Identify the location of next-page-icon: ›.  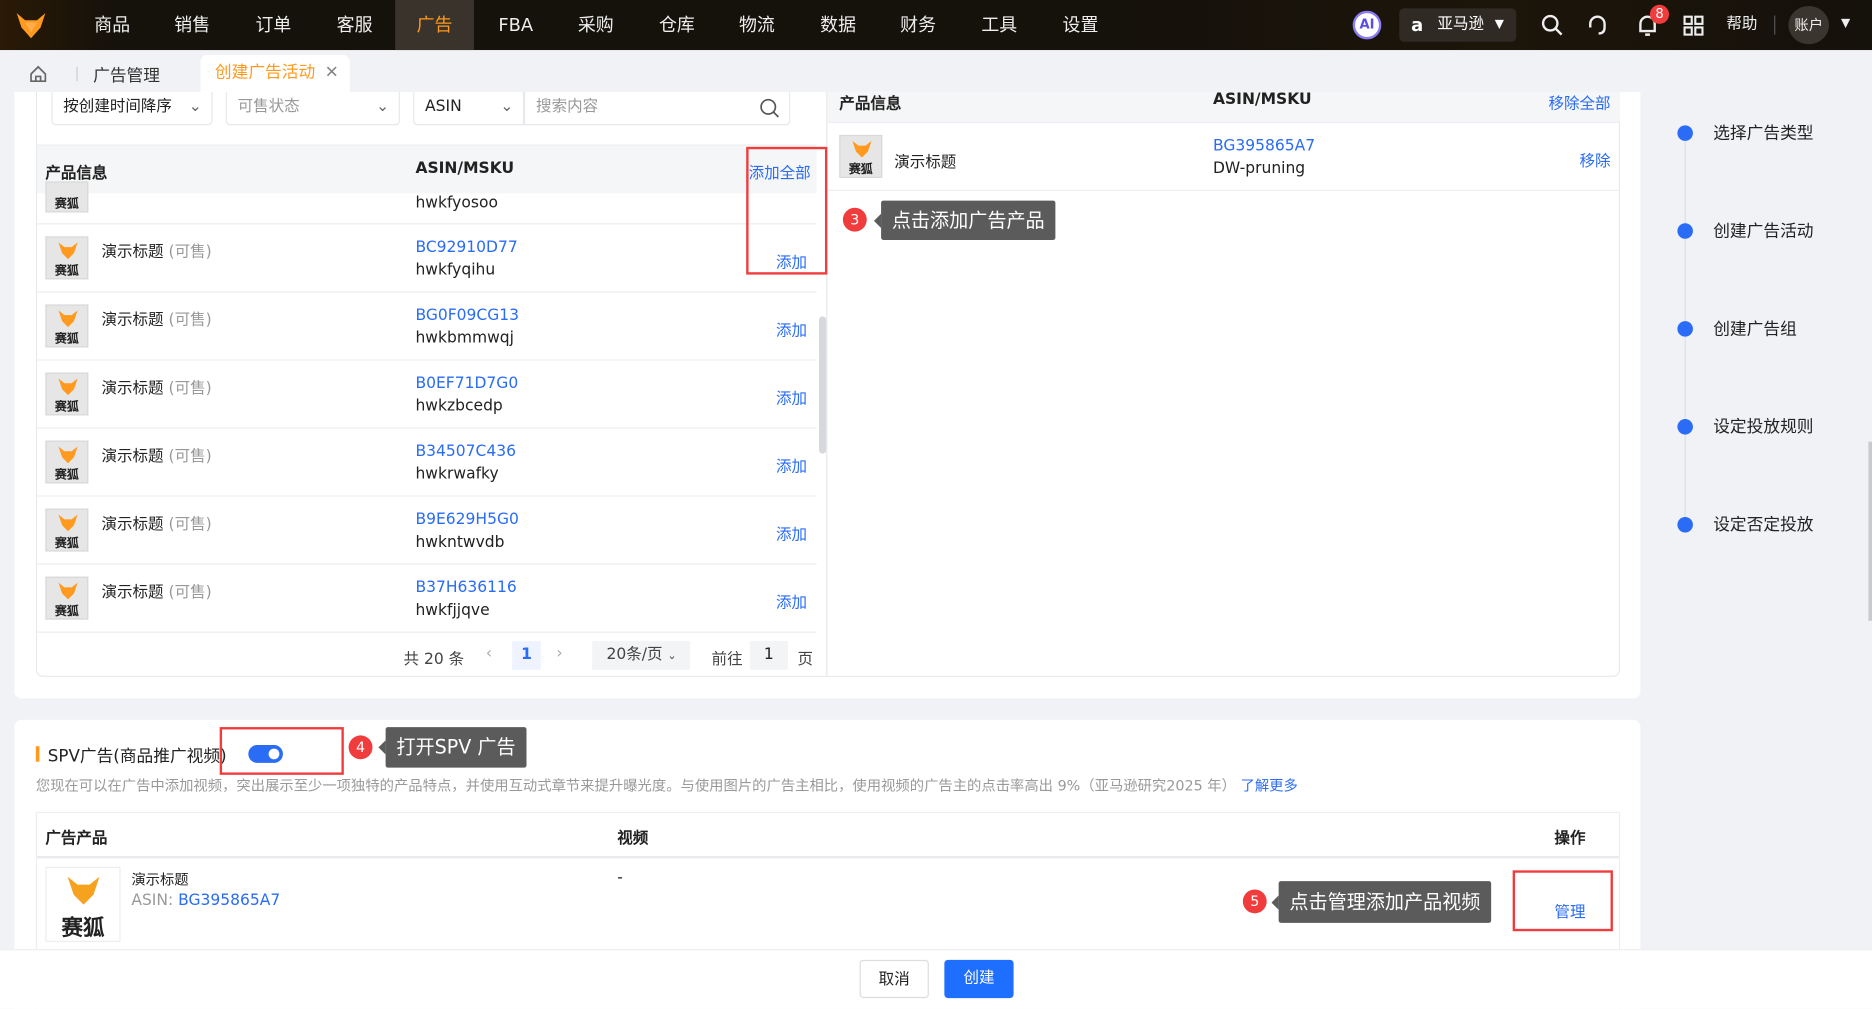
(559, 654).